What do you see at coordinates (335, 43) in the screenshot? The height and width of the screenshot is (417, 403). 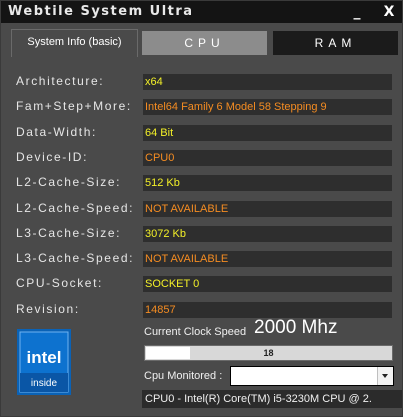 I see `tab-ram: RAM` at bounding box center [335, 43].